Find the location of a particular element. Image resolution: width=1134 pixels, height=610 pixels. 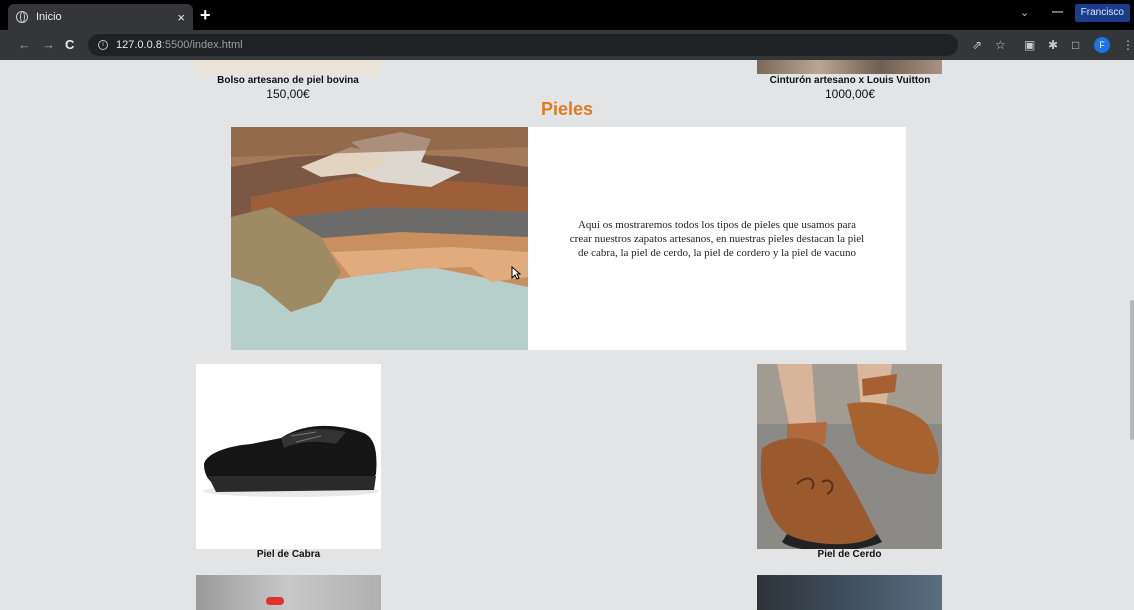

card-next-right is located at coordinates (849, 592).